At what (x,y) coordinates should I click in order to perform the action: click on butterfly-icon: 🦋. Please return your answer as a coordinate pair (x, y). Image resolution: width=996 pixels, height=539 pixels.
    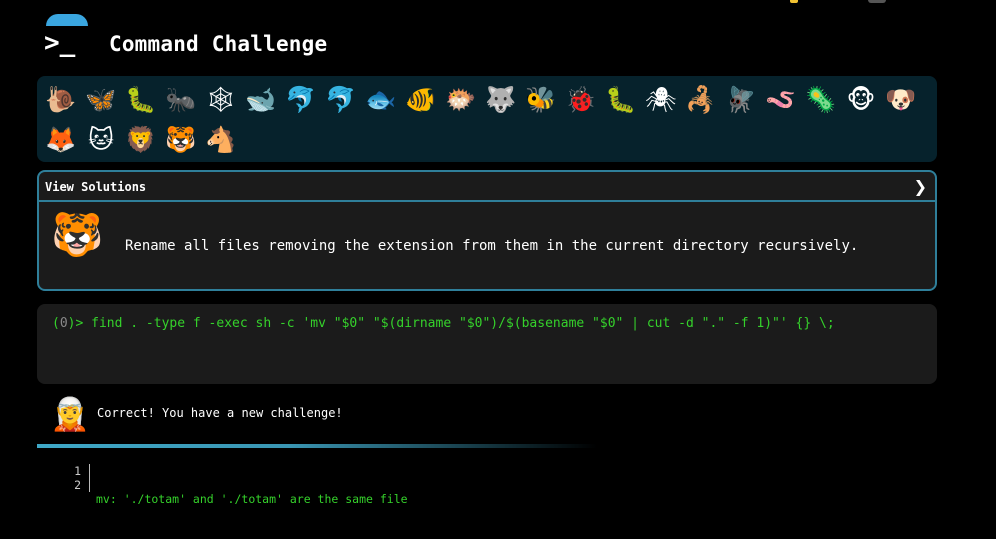
    Looking at the image, I should click on (101, 100).